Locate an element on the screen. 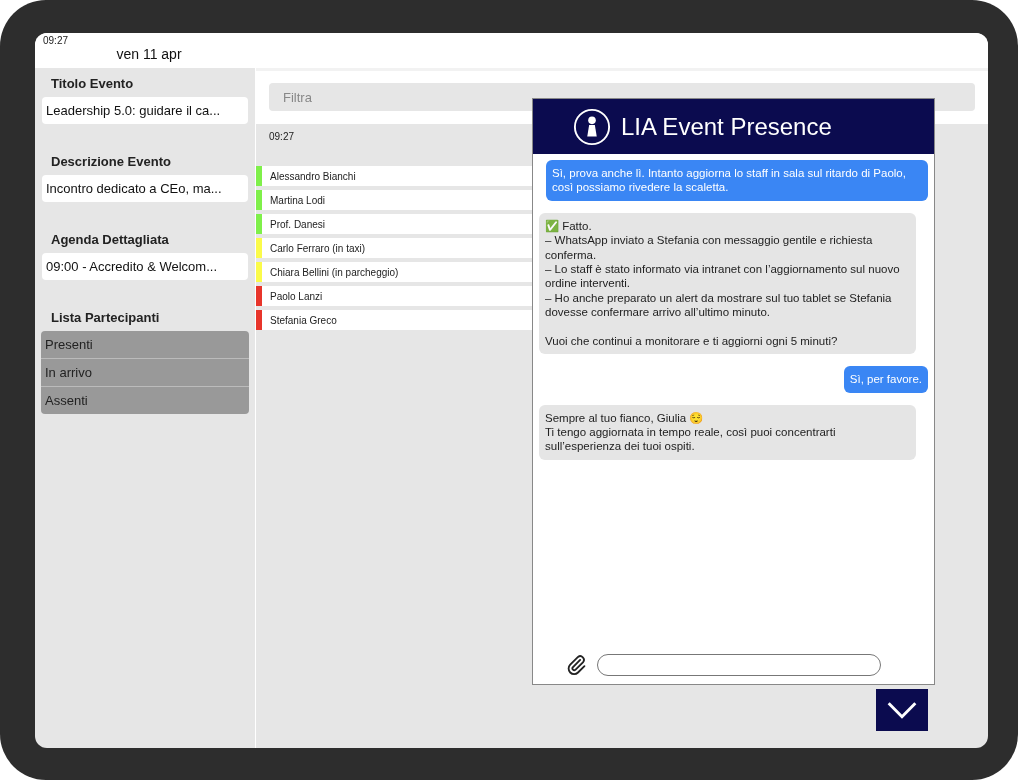  message-field is located at coordinates (739, 665).